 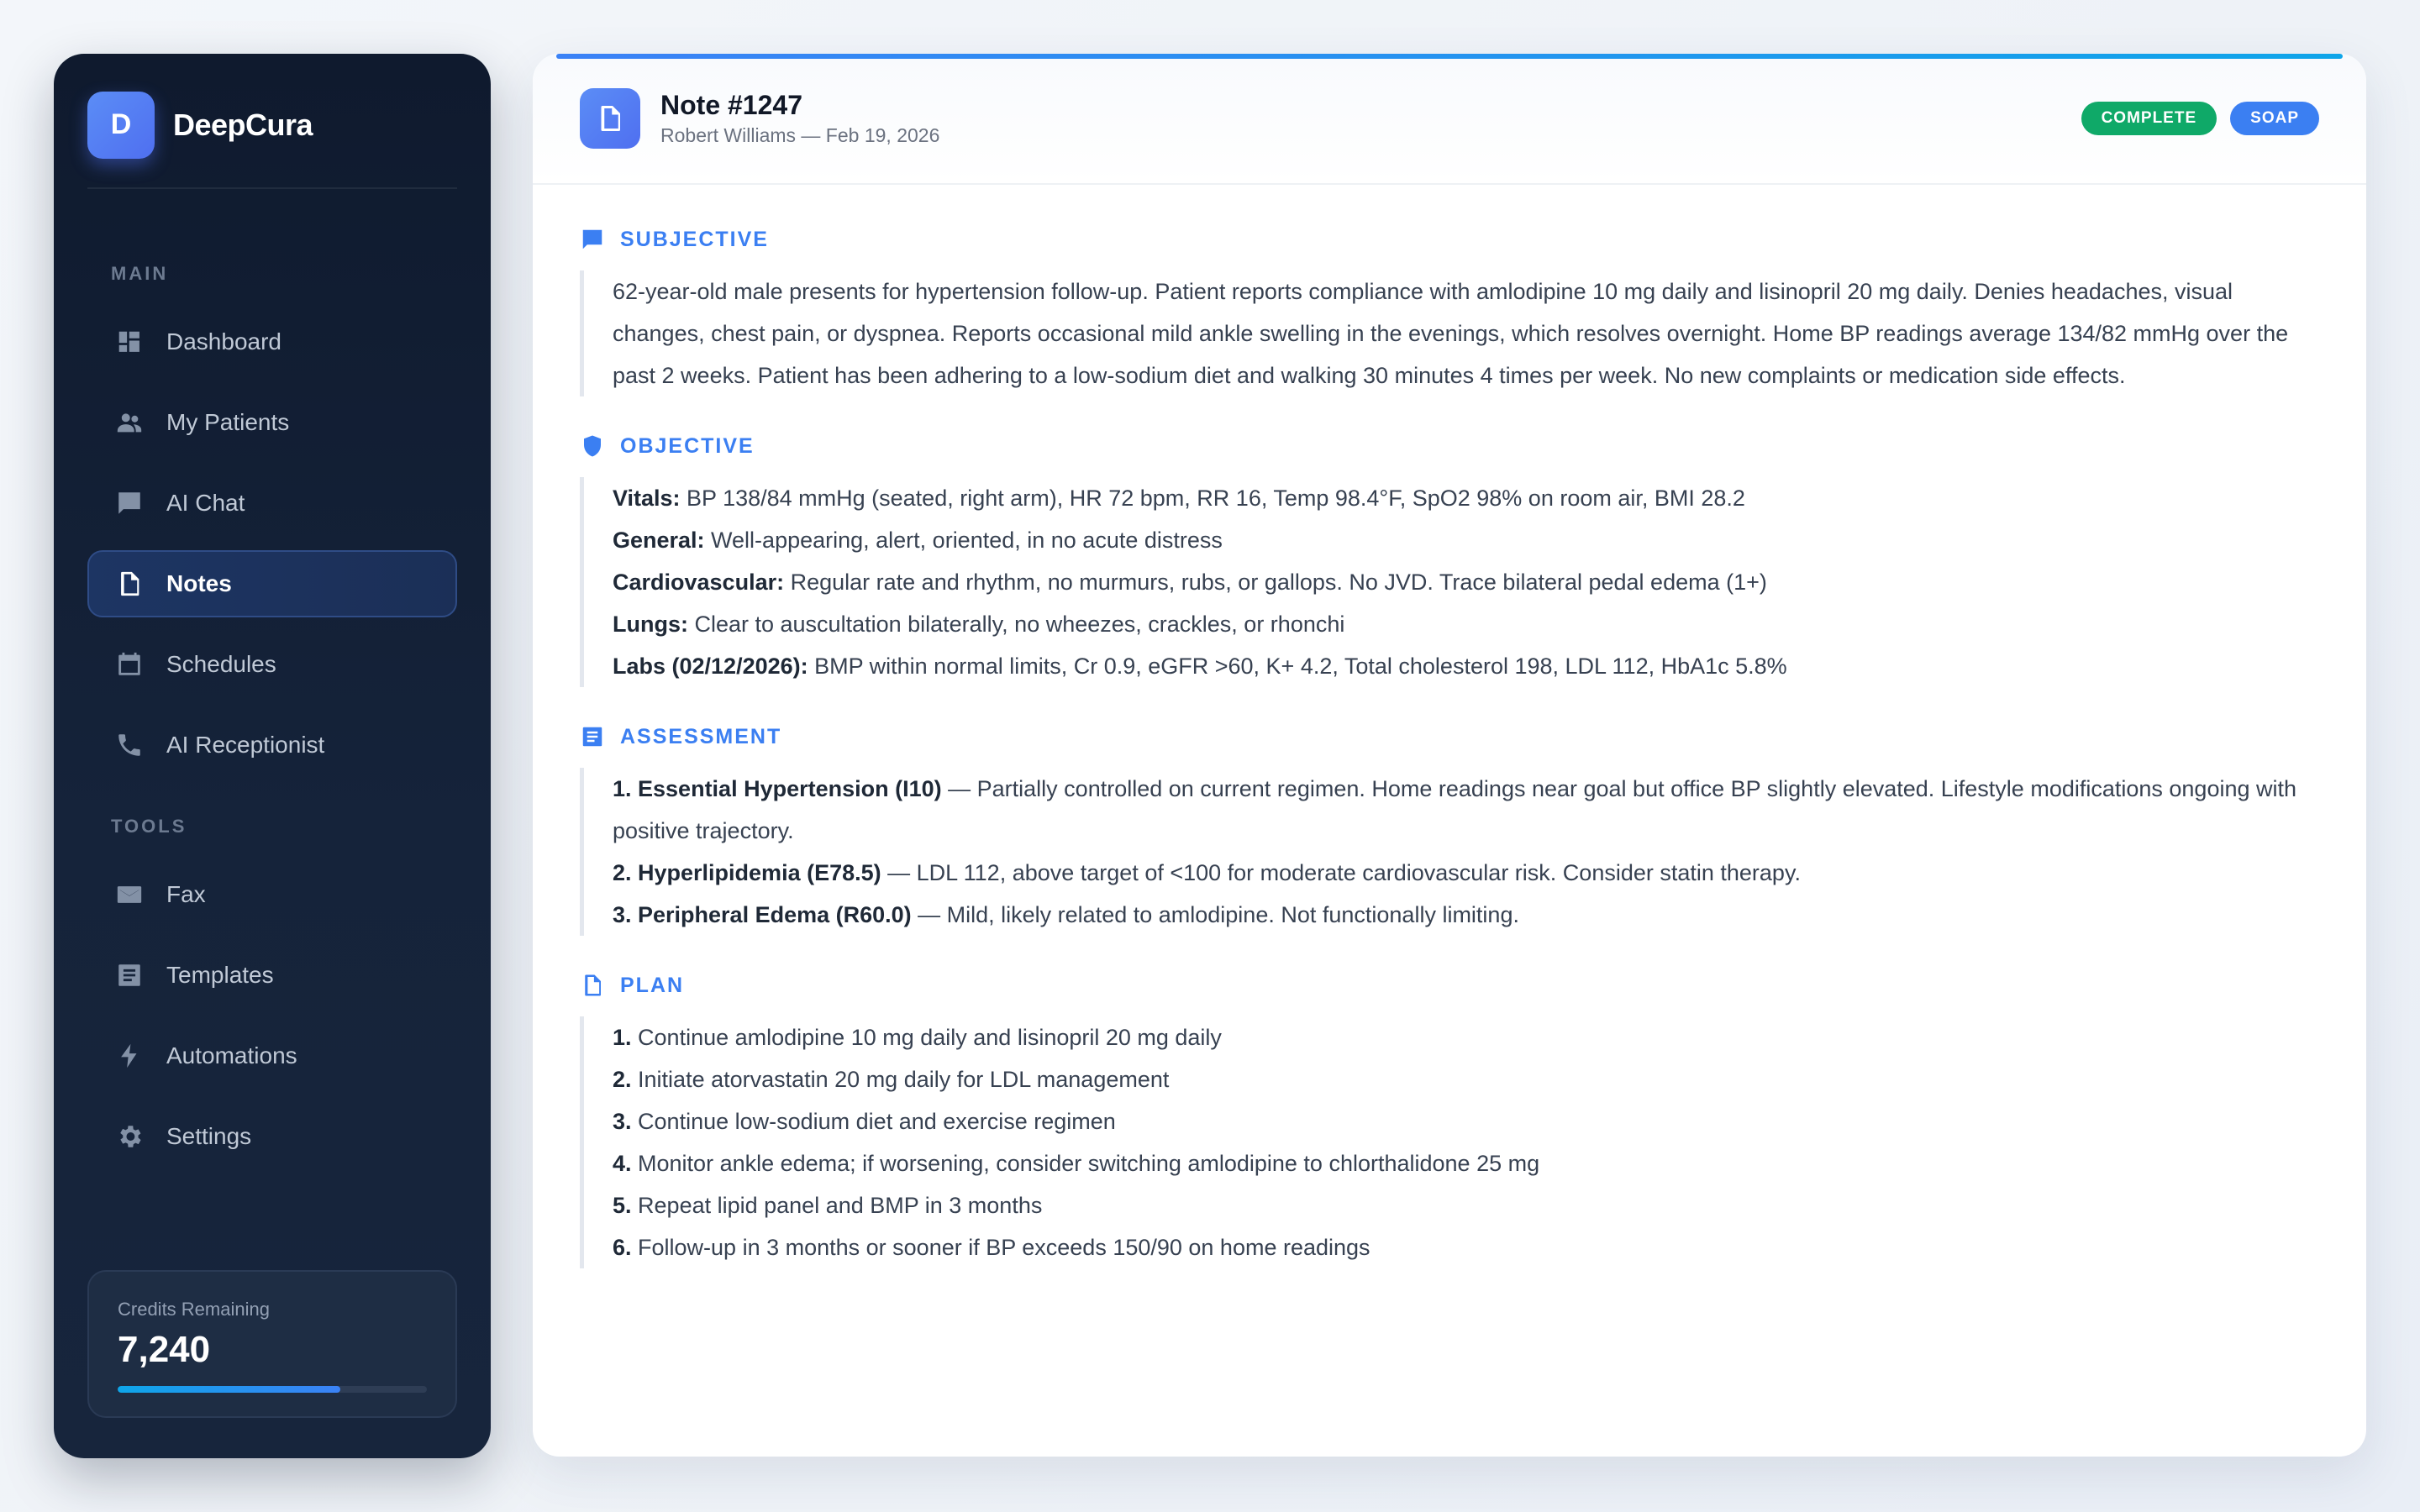 What do you see at coordinates (2274, 118) in the screenshot?
I see `note-type-badge: SOAP` at bounding box center [2274, 118].